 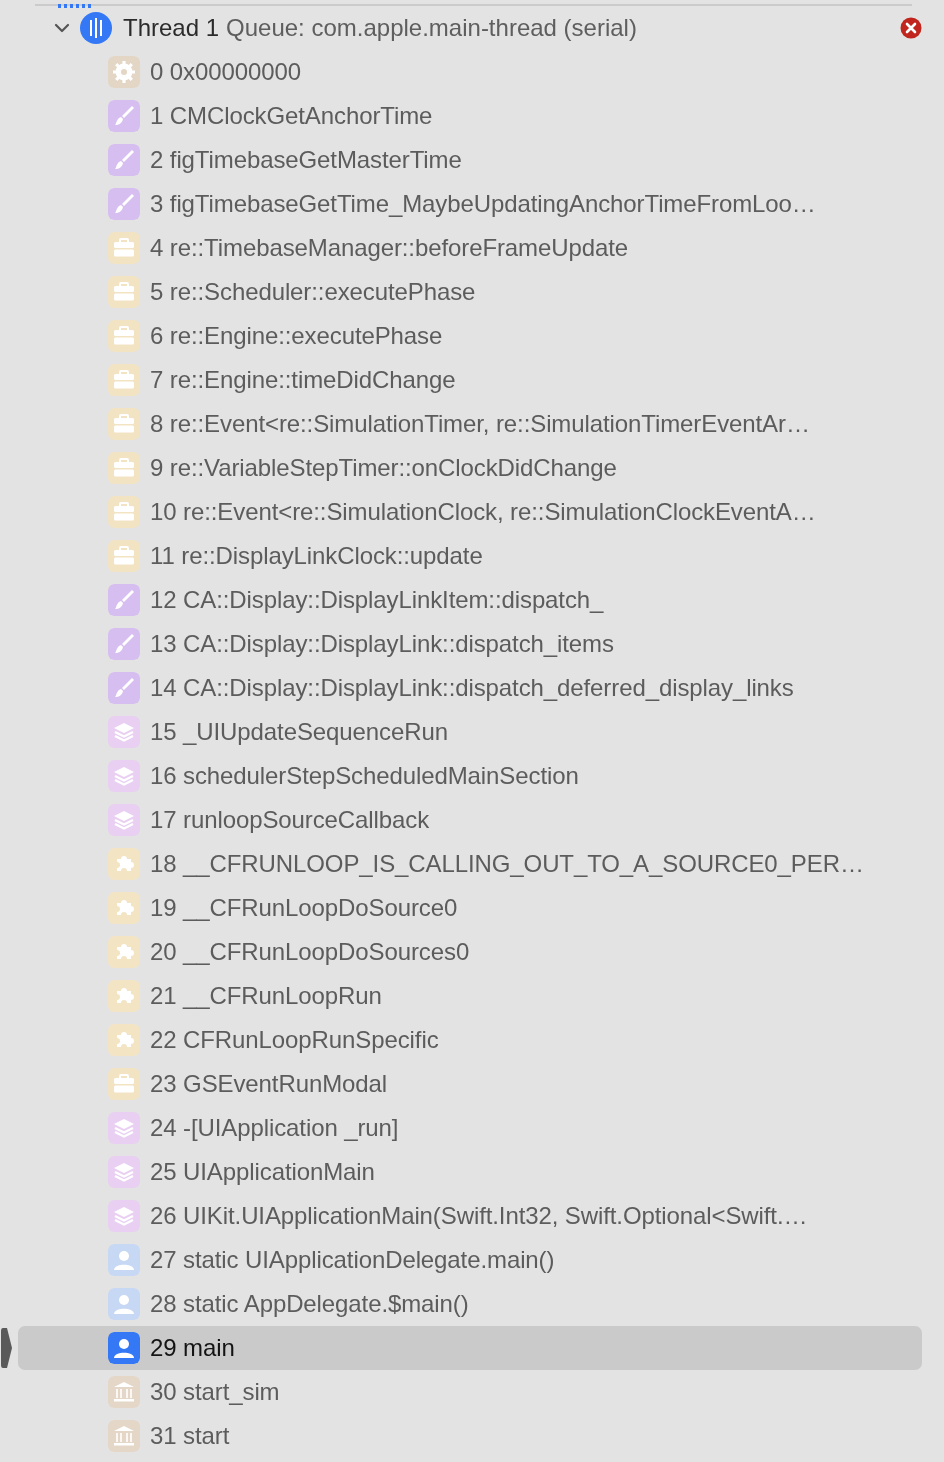 What do you see at coordinates (290, 820) in the screenshot?
I see `frame-label: 17 runloopSourceCallback` at bounding box center [290, 820].